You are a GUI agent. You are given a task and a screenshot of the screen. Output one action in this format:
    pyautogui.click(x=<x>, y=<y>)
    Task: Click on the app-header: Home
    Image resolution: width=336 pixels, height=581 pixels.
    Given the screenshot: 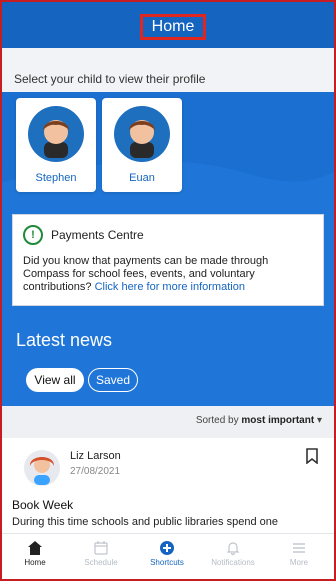 What is the action you would take?
    pyautogui.click(x=168, y=25)
    